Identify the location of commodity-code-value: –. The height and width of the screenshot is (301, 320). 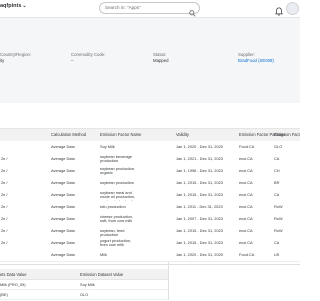
(72, 60).